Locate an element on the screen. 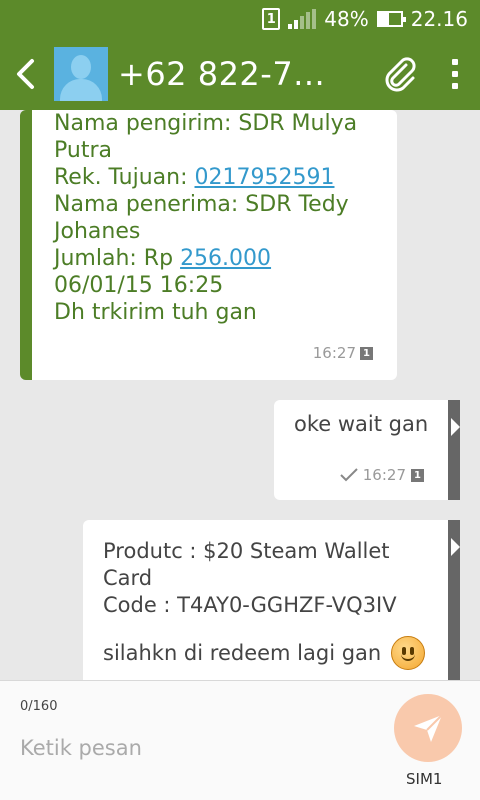  battery-percentage: 48% is located at coordinates (346, 19).